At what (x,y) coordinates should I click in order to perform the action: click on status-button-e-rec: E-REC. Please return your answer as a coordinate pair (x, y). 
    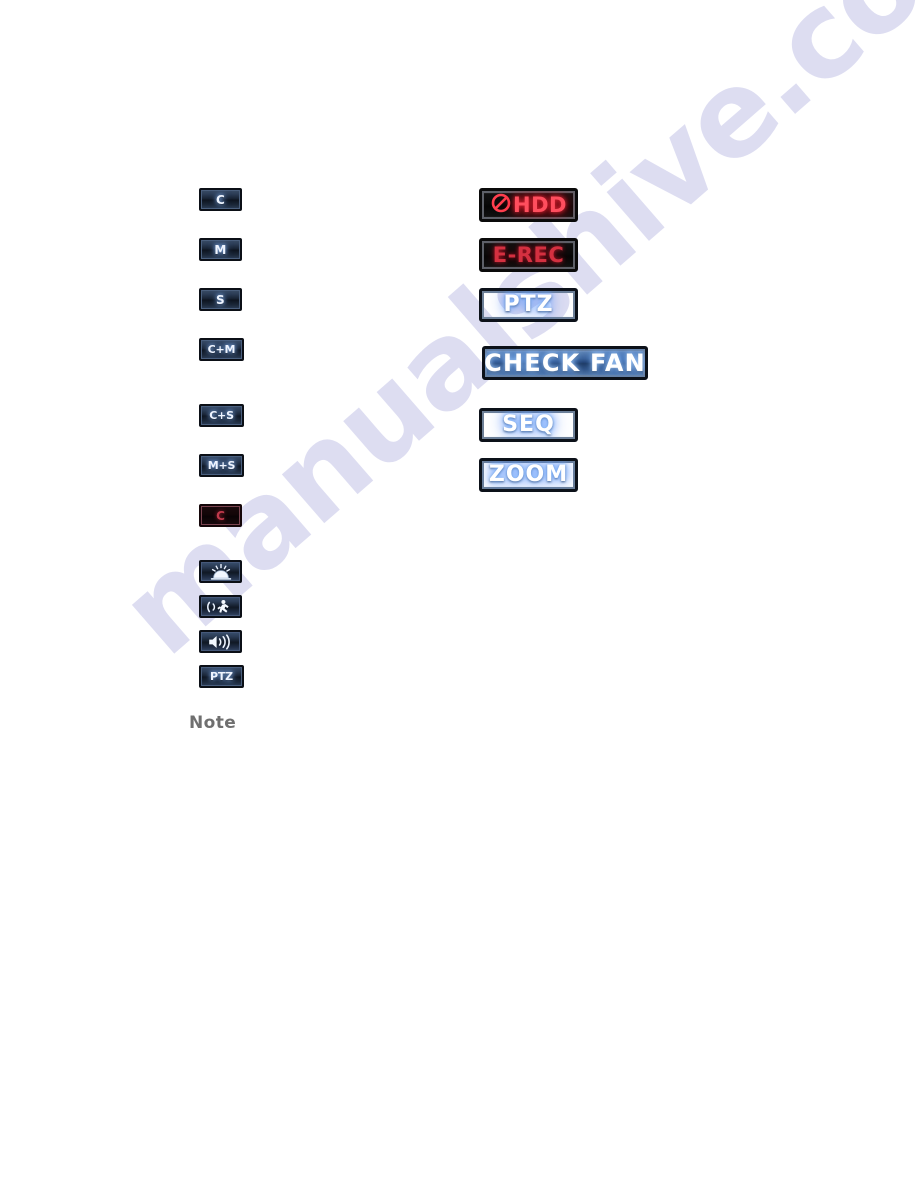
    Looking at the image, I should click on (528, 255).